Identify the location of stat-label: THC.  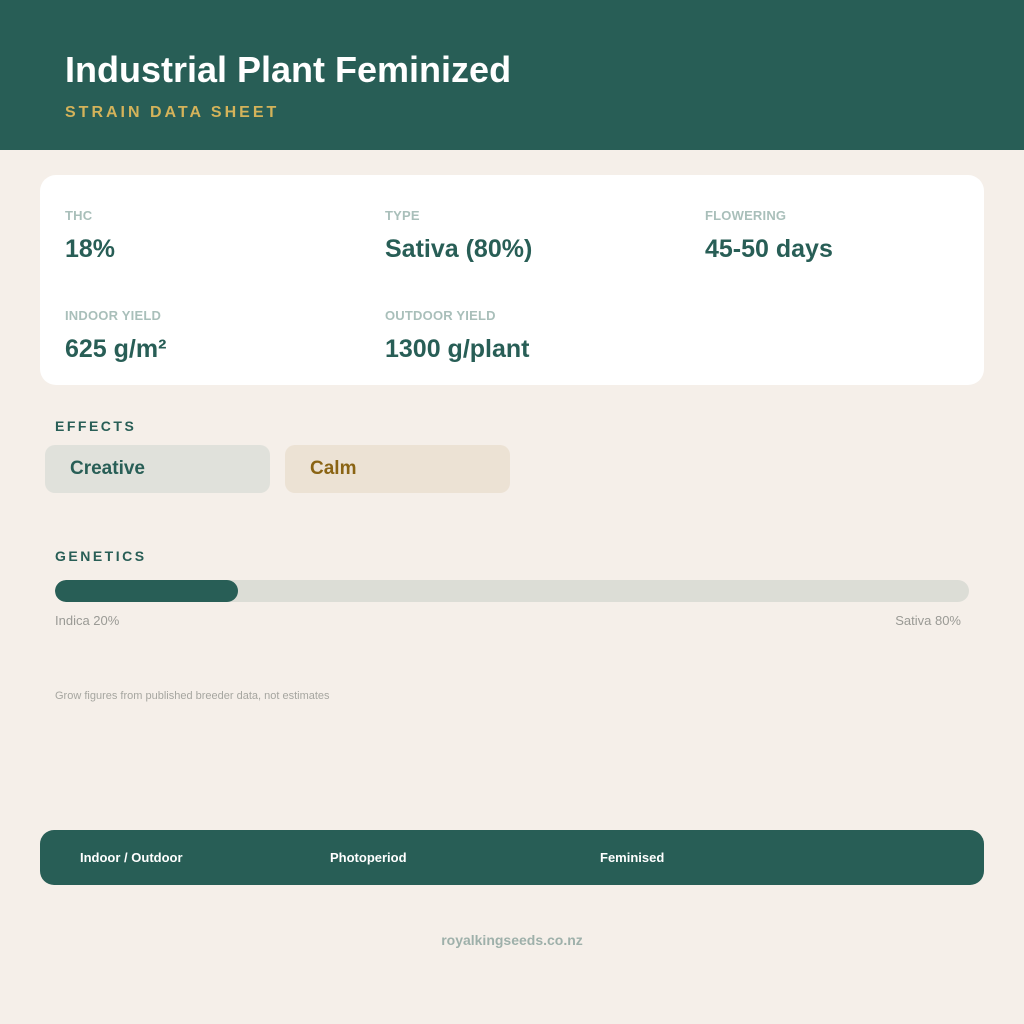
(79, 215).